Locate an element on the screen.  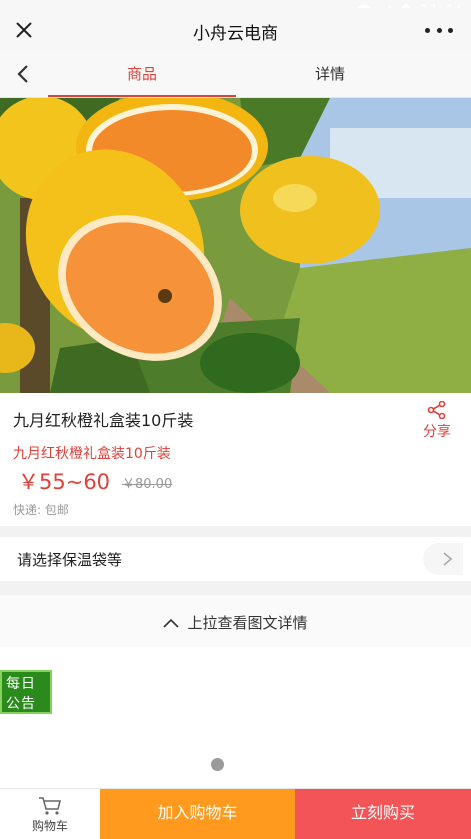
back-arrow-icon is located at coordinates (24, 74).